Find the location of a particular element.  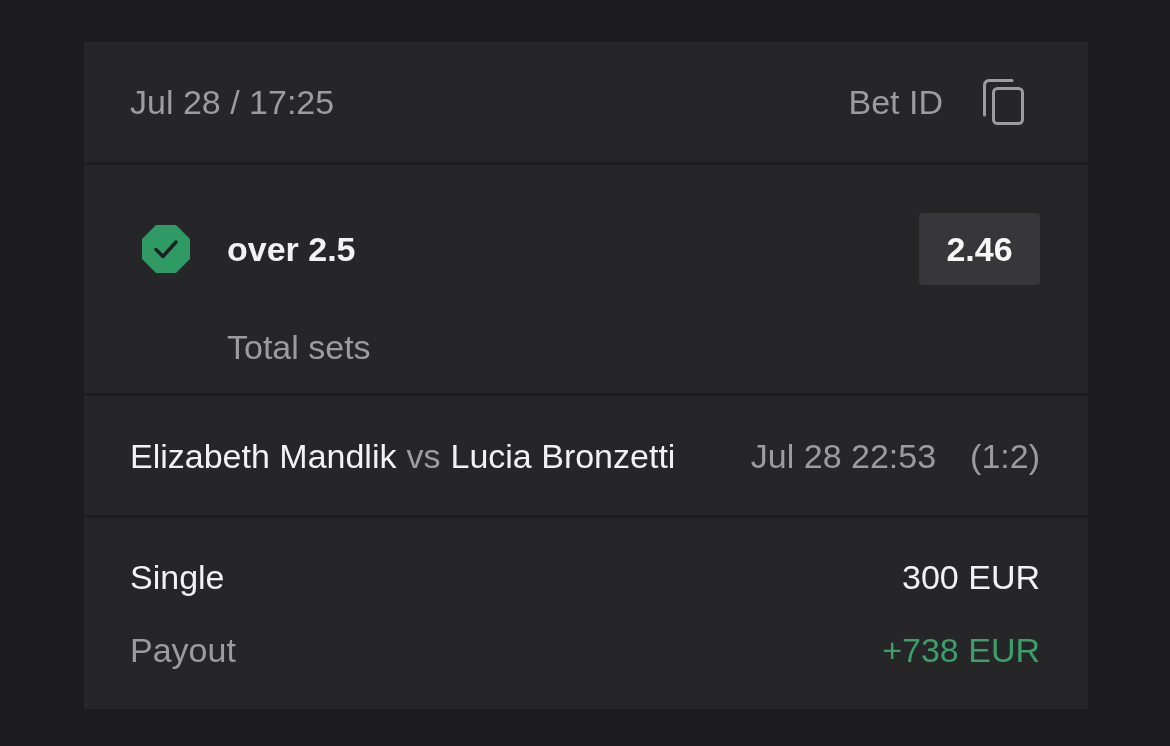

selection-pick: over 2.5 is located at coordinates (292, 249).